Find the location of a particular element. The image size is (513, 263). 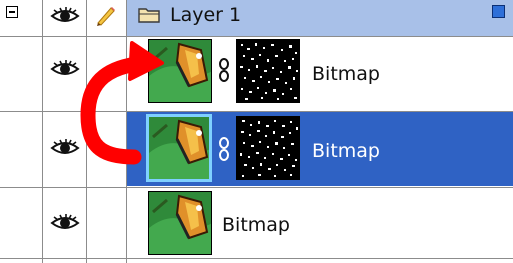

layer-color-square-icon is located at coordinates (498, 11).